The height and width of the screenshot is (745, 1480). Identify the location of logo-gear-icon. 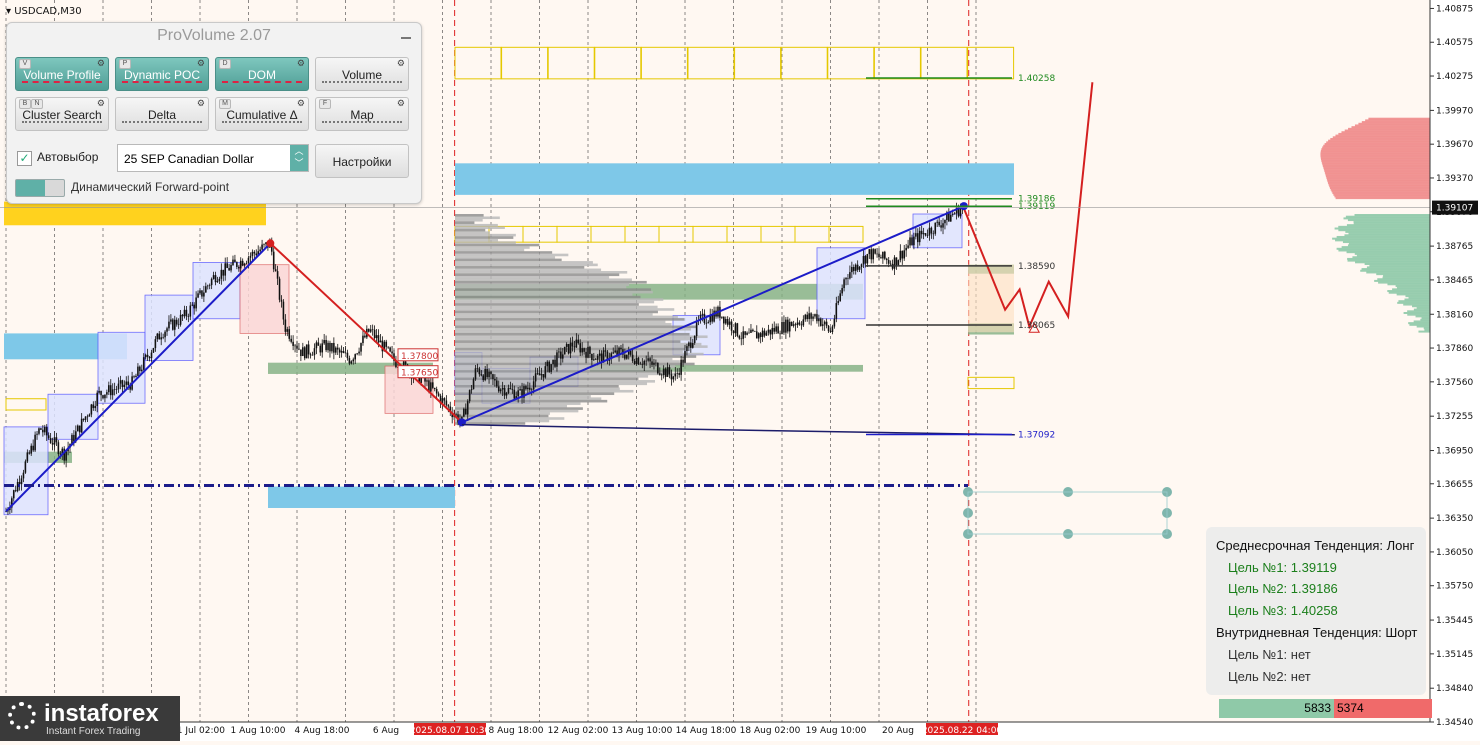
(22, 716).